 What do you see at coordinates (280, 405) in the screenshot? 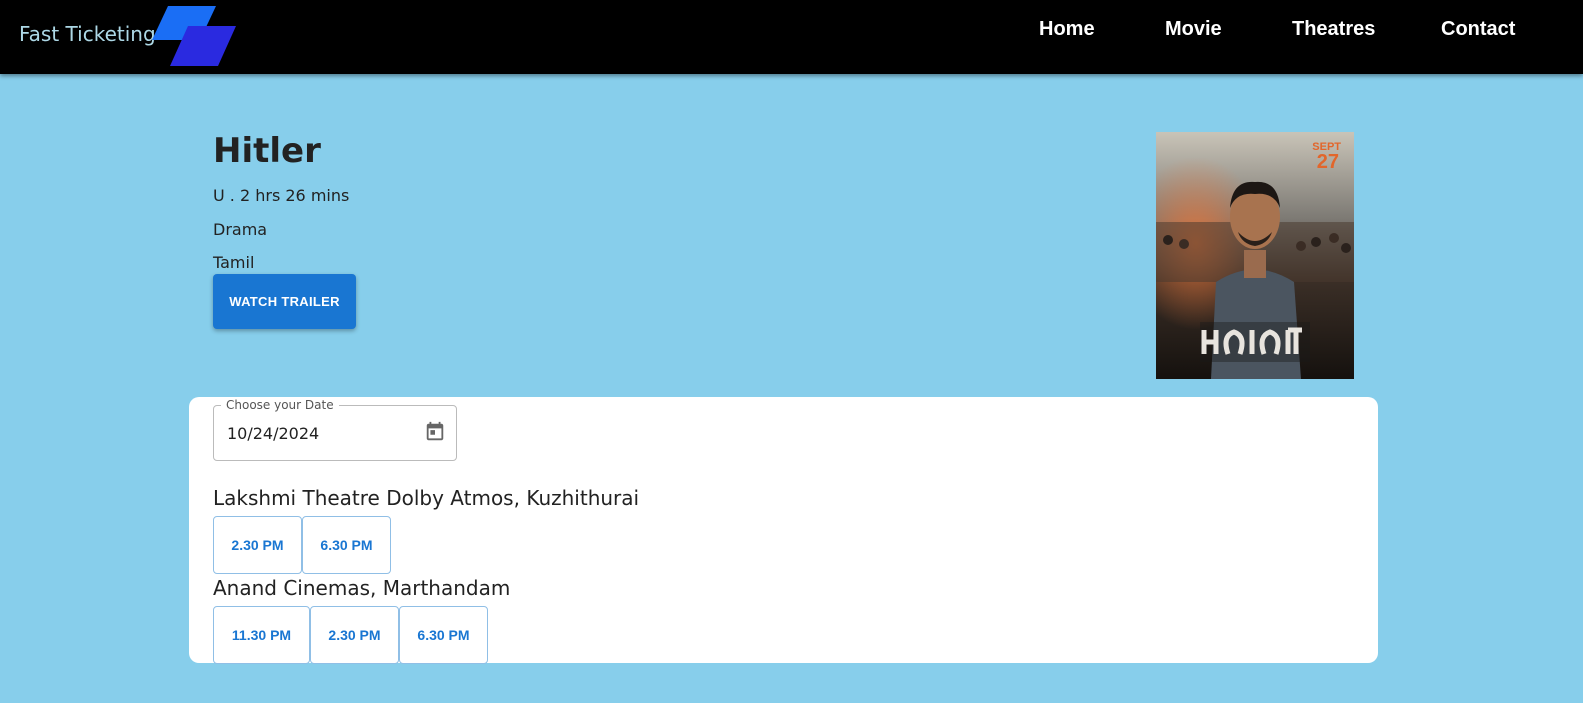
I see `date-input-label: Choose your Date` at bounding box center [280, 405].